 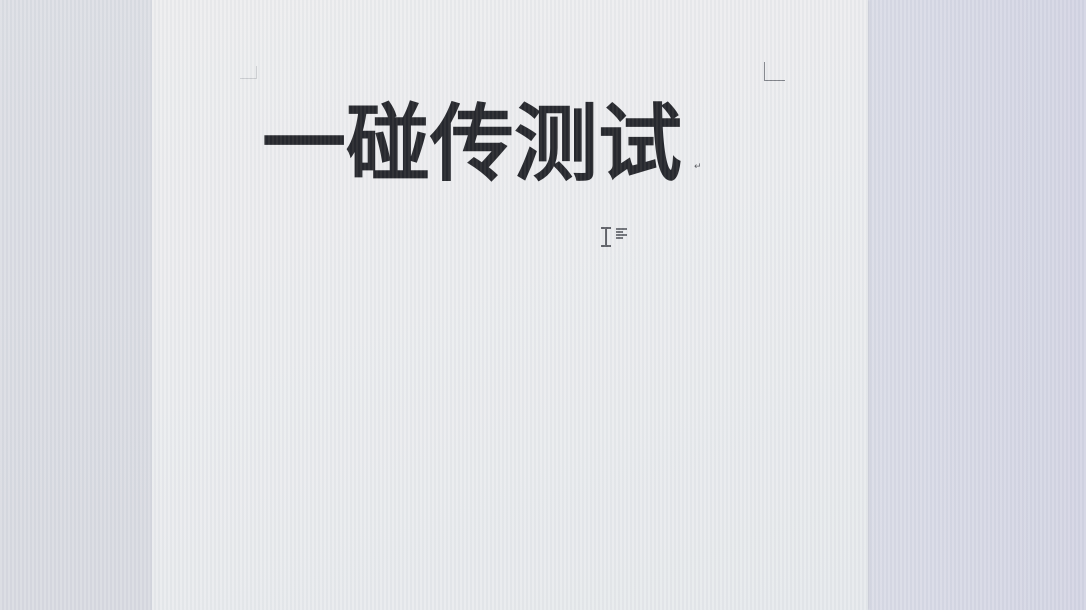 I want to click on left-align-icon, so click(x=622, y=233).